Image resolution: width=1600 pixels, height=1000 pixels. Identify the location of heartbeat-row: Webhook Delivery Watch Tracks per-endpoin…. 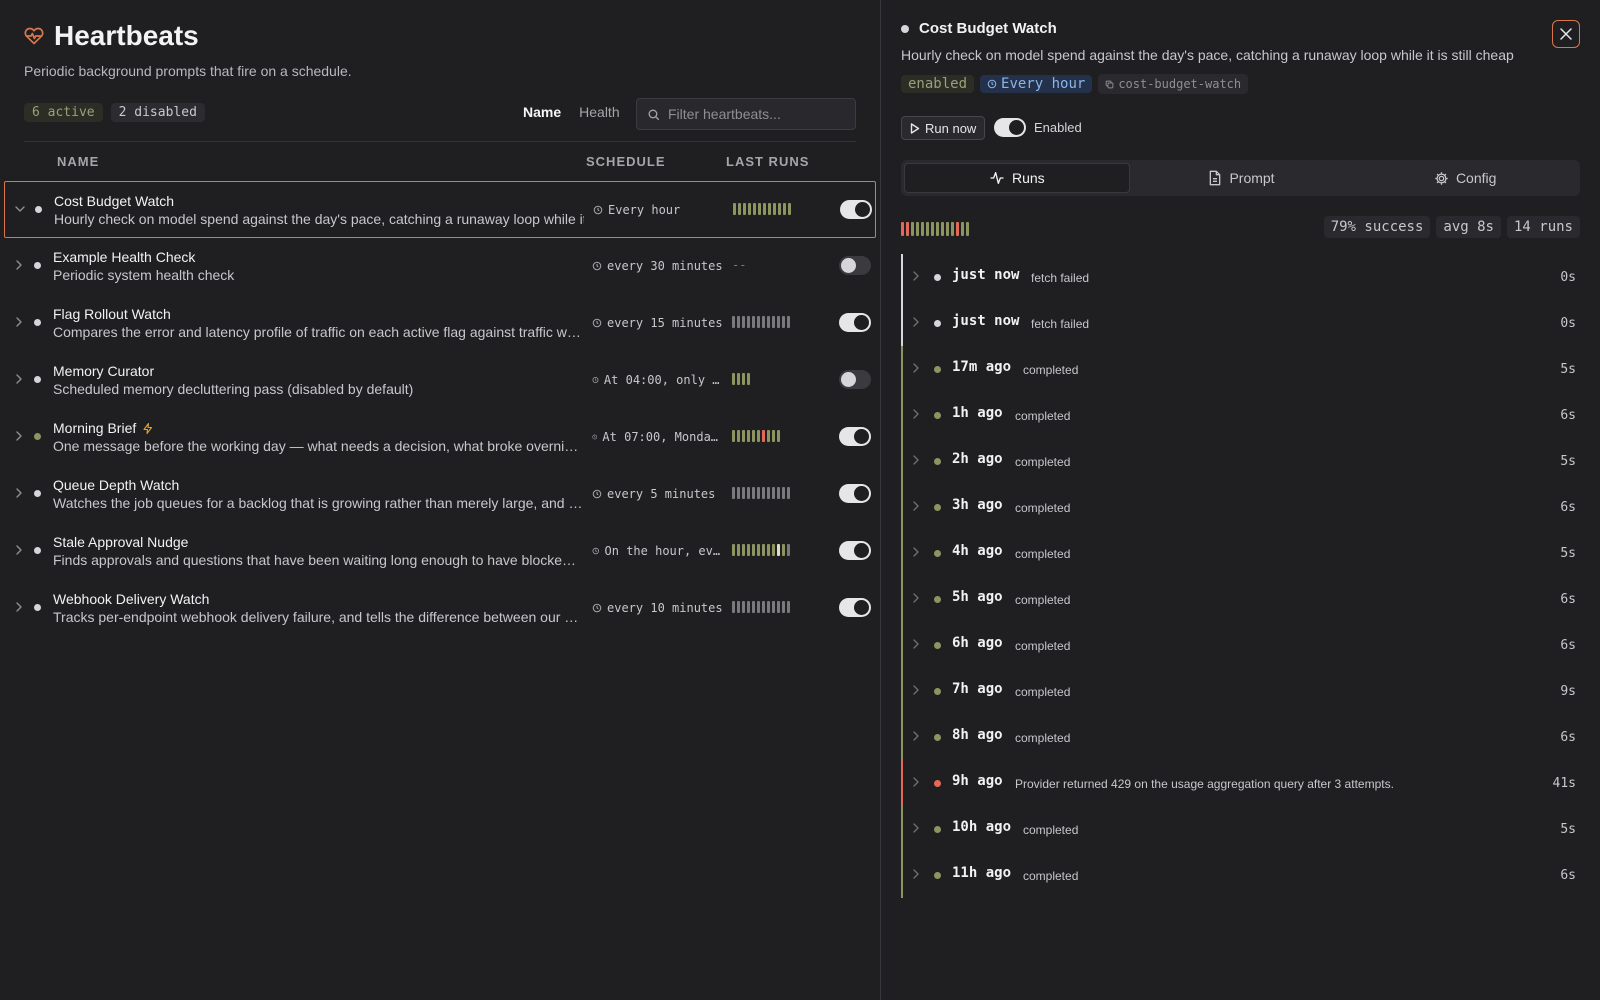
(440, 608).